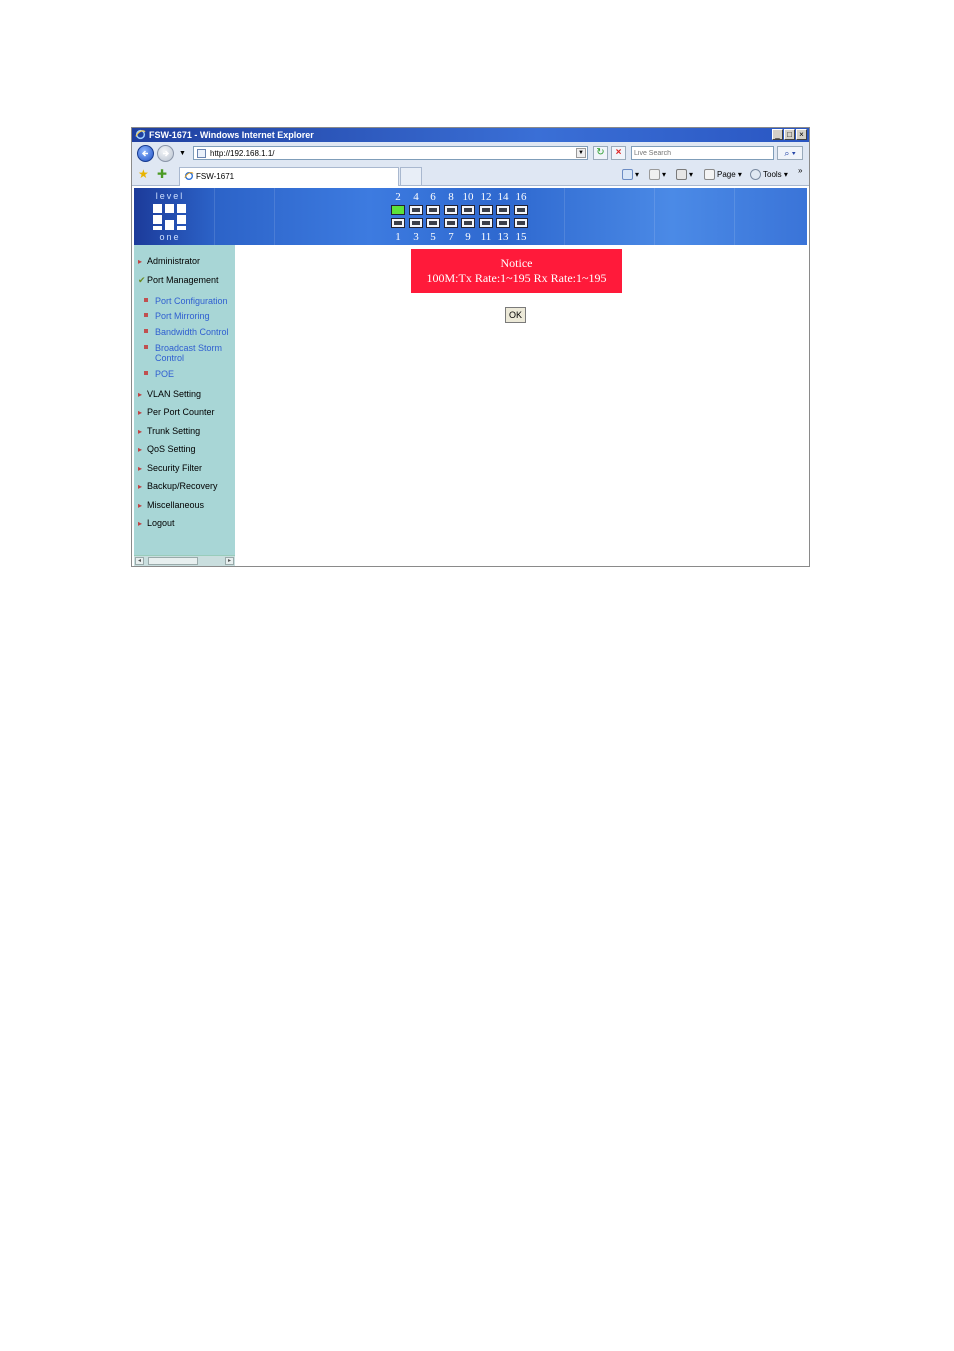 This screenshot has width=954, height=1351. What do you see at coordinates (627, 174) in the screenshot?
I see `home-icon` at bounding box center [627, 174].